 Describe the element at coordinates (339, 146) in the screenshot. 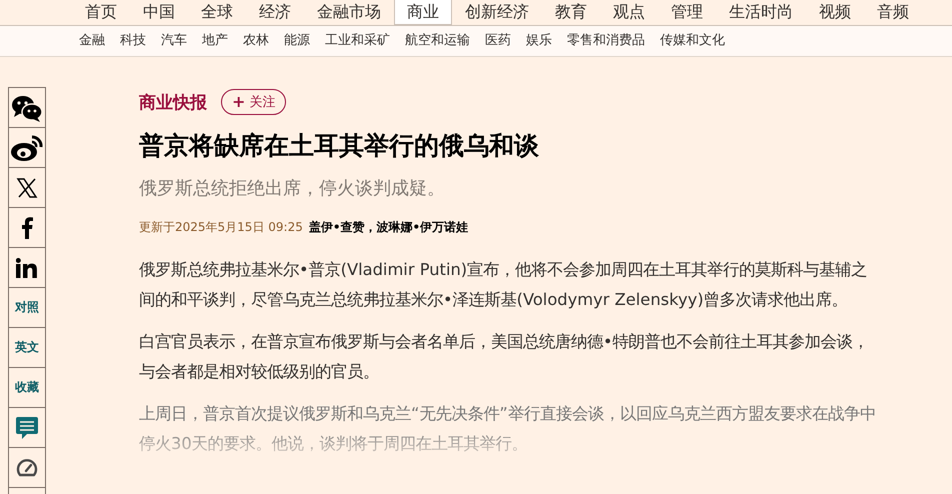

I see `article-title: 普京将缺席在土耳其举行的俄乌和谈` at that location.